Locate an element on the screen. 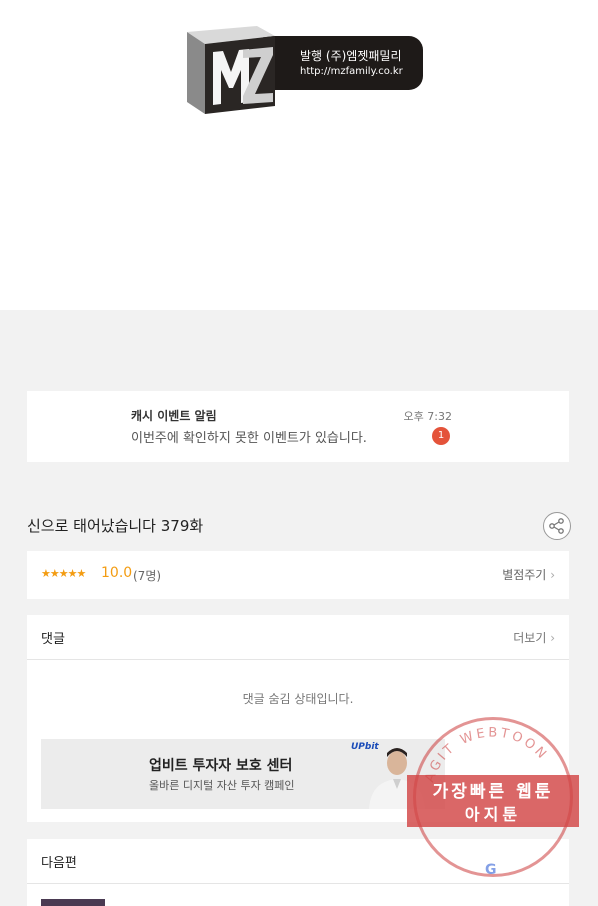 The height and width of the screenshot is (906, 598). next-episode-section: 다음편 is located at coordinates (298, 872).